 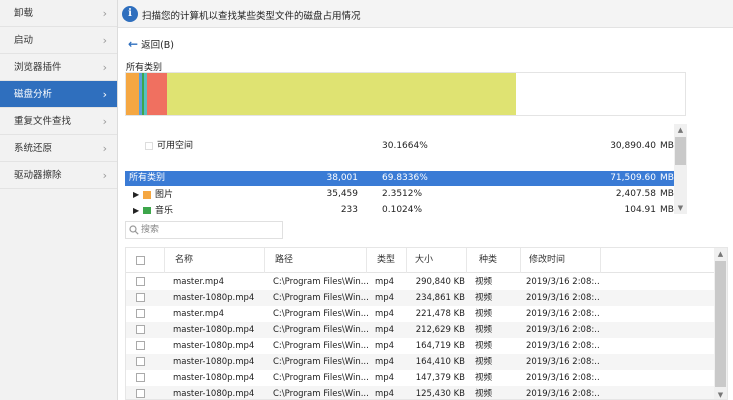 I want to click on sidebar-item-drive-wiper: 驱动器擦除 ›, so click(x=58, y=175).